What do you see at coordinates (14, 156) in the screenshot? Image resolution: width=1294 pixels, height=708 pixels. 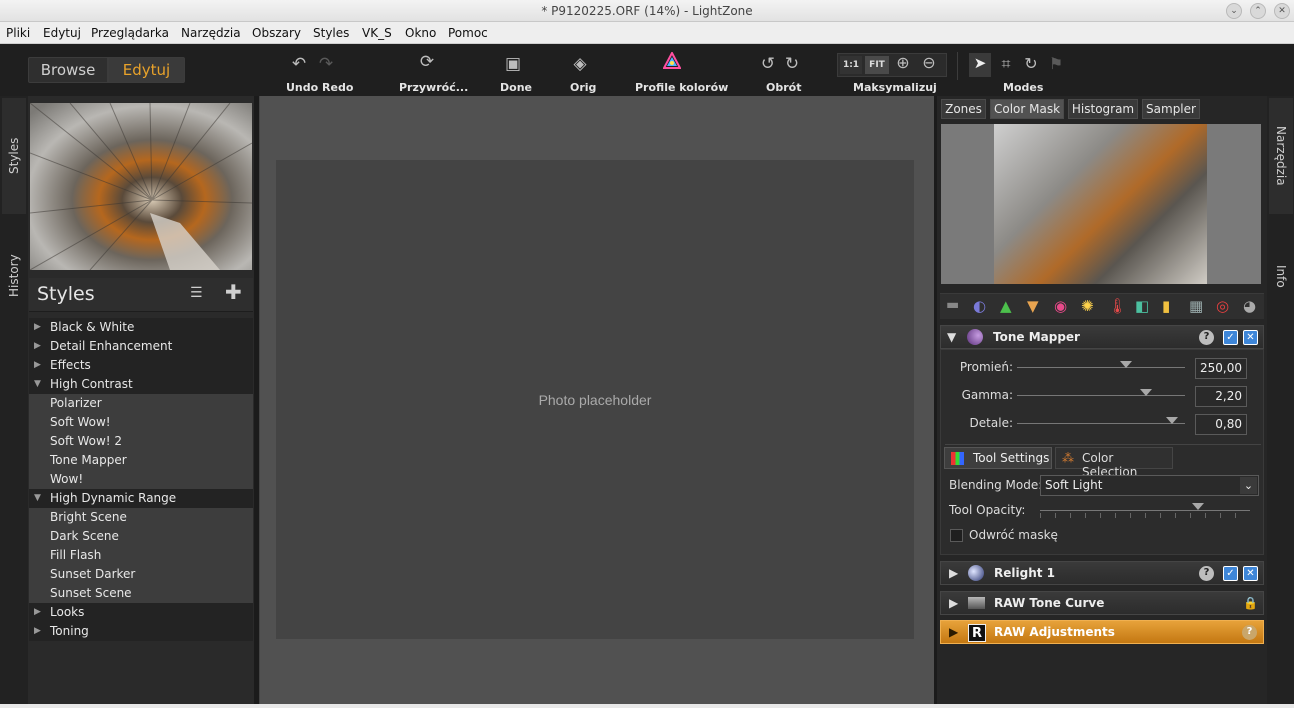 I see `styles-side-tab: Styles` at bounding box center [14, 156].